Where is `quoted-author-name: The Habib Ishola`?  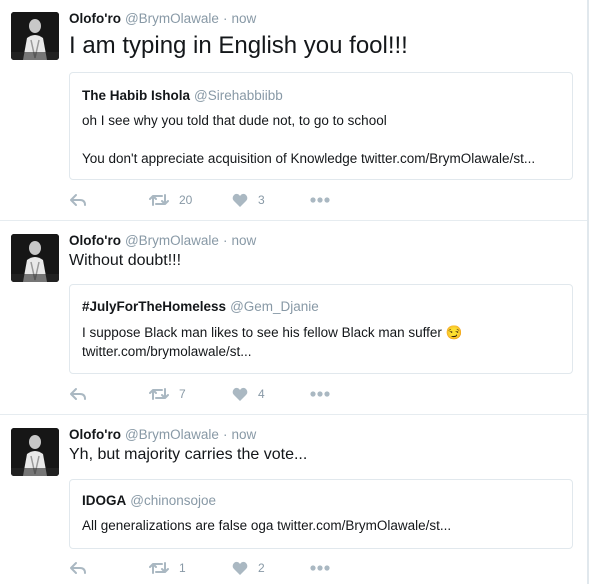 quoted-author-name: The Habib Ishola is located at coordinates (136, 95).